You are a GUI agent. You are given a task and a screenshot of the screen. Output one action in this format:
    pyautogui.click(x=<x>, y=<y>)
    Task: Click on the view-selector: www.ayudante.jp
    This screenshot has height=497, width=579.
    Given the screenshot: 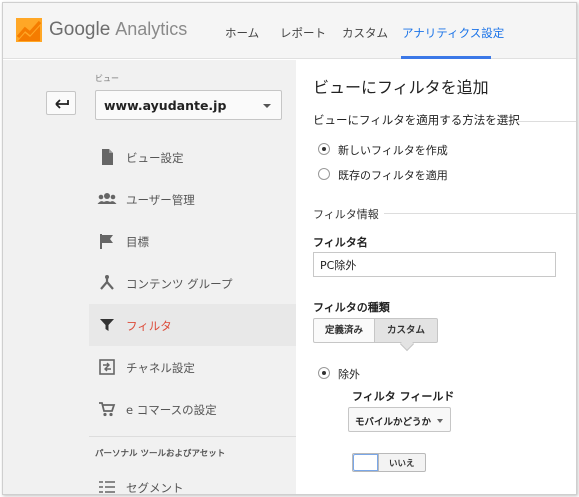 What is the action you would take?
    pyautogui.click(x=188, y=105)
    